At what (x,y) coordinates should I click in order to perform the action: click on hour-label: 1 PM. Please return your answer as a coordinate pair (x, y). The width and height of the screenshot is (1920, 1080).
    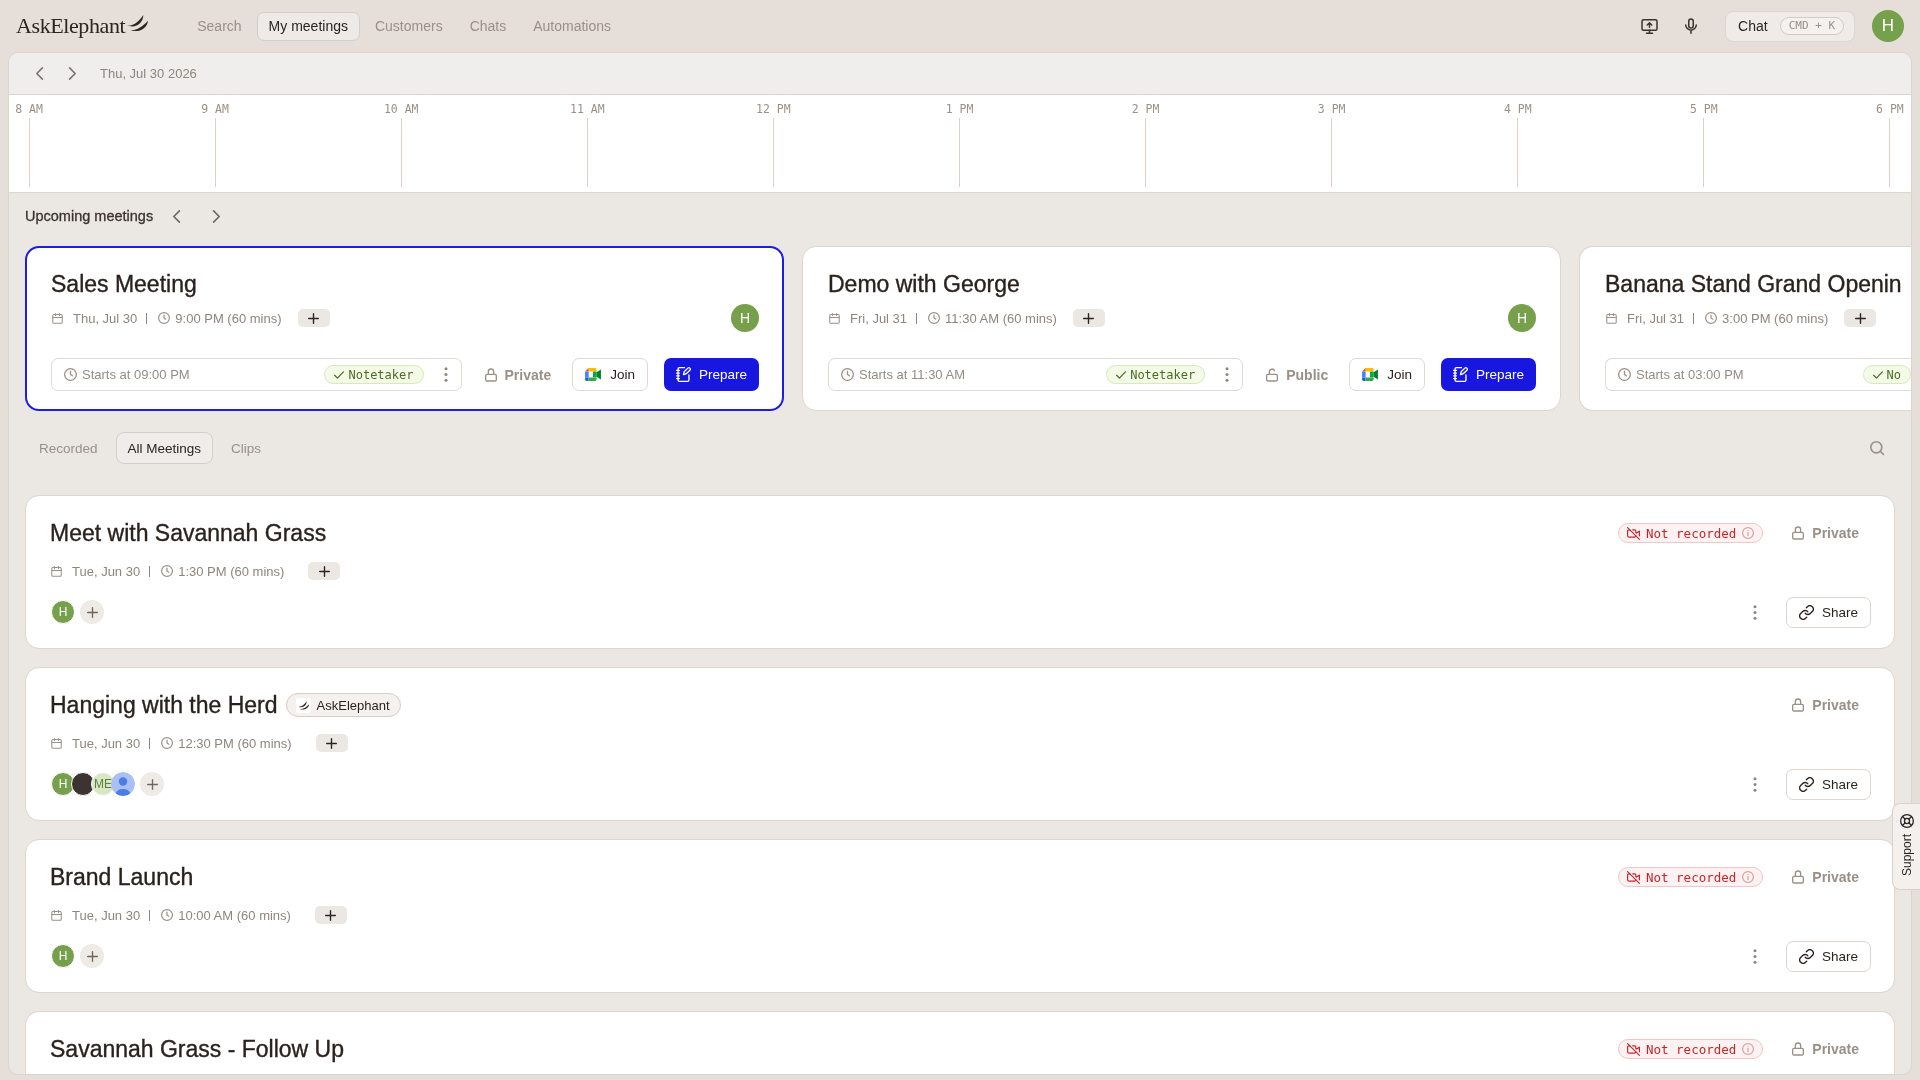
    Looking at the image, I should click on (959, 109).